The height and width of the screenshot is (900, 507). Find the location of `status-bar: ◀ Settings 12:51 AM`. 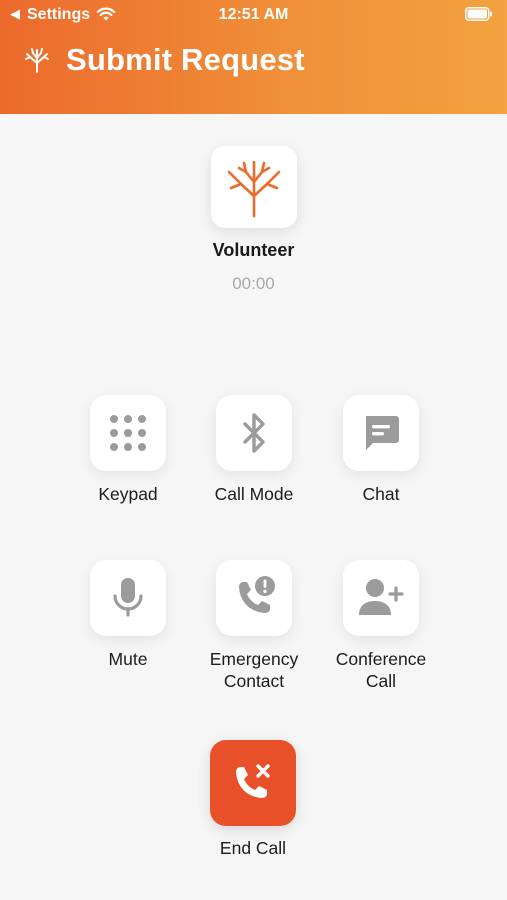

status-bar: ◀ Settings 12:51 AM is located at coordinates (253, 16).